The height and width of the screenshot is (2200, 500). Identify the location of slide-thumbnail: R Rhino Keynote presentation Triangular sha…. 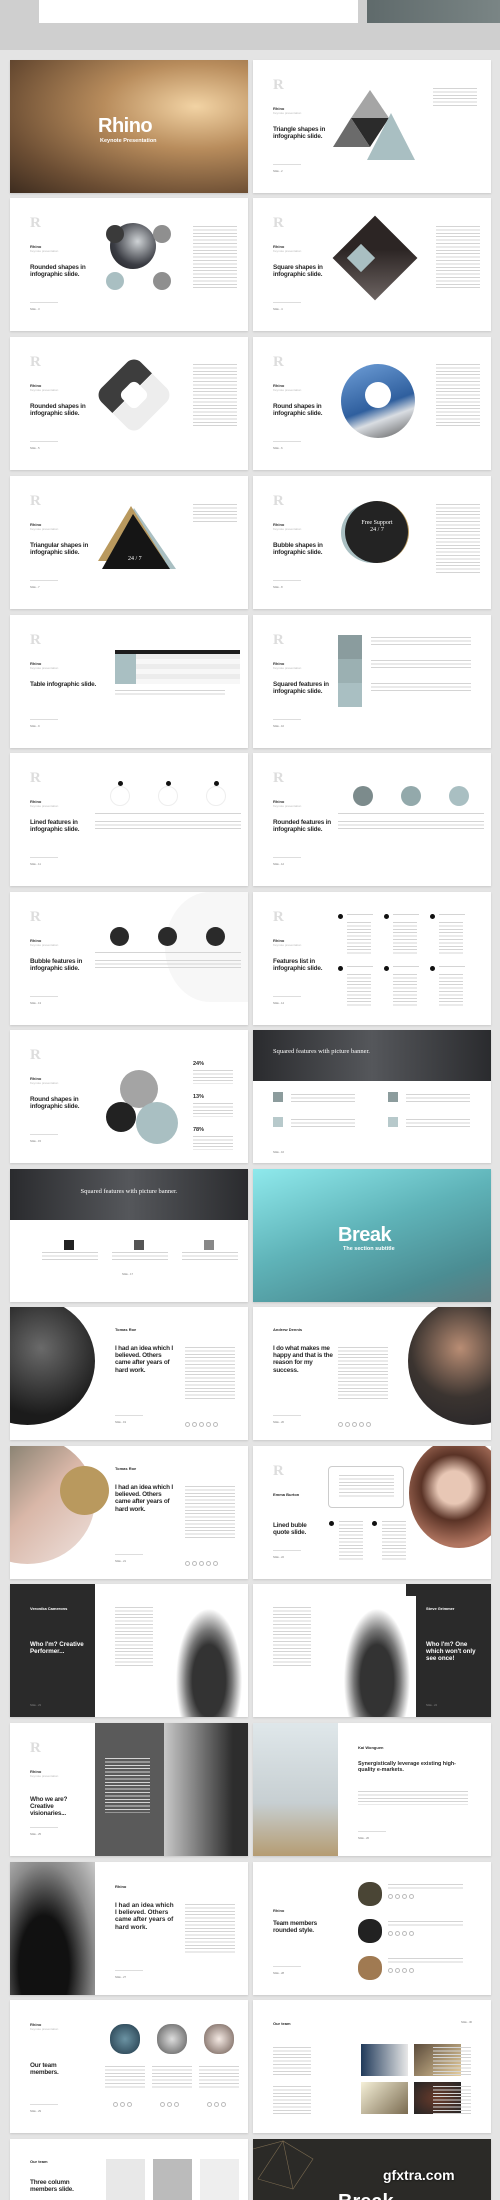
(129, 542).